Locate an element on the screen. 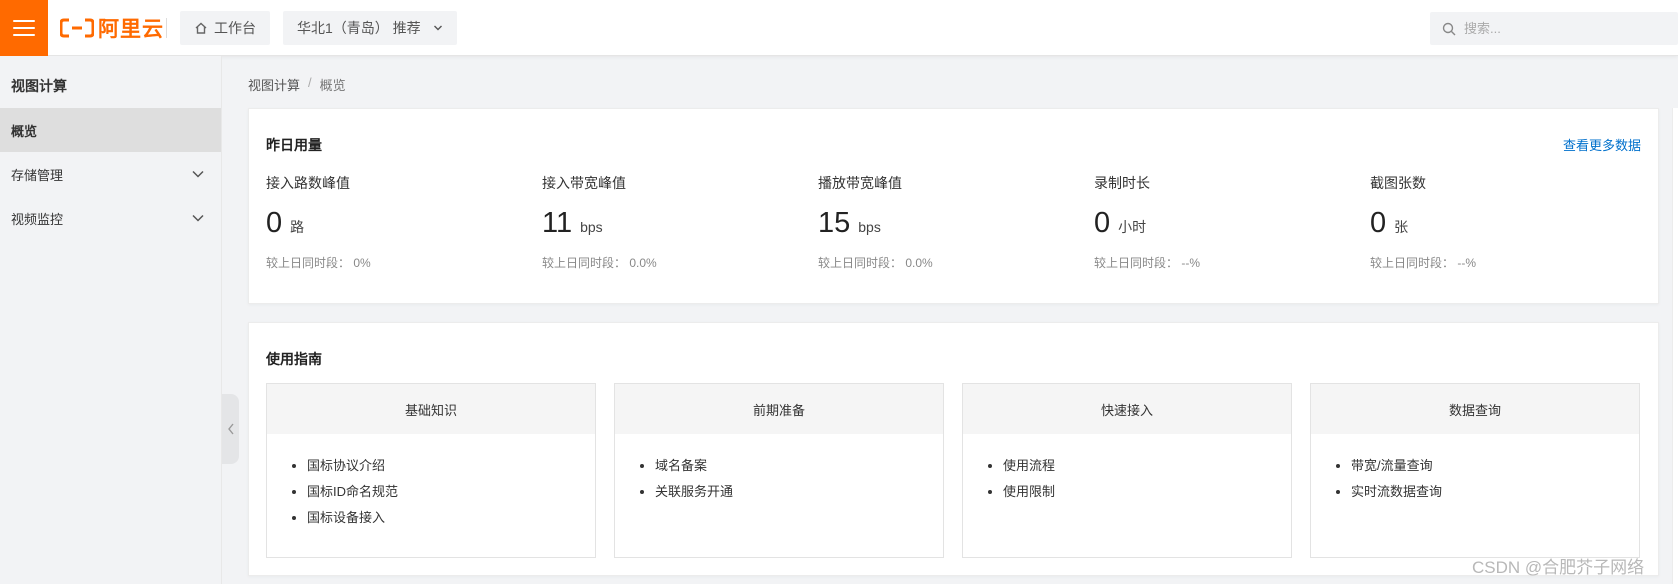 This screenshot has height=584, width=1678. sidebar-item-label: 存储管理 is located at coordinates (37, 175).